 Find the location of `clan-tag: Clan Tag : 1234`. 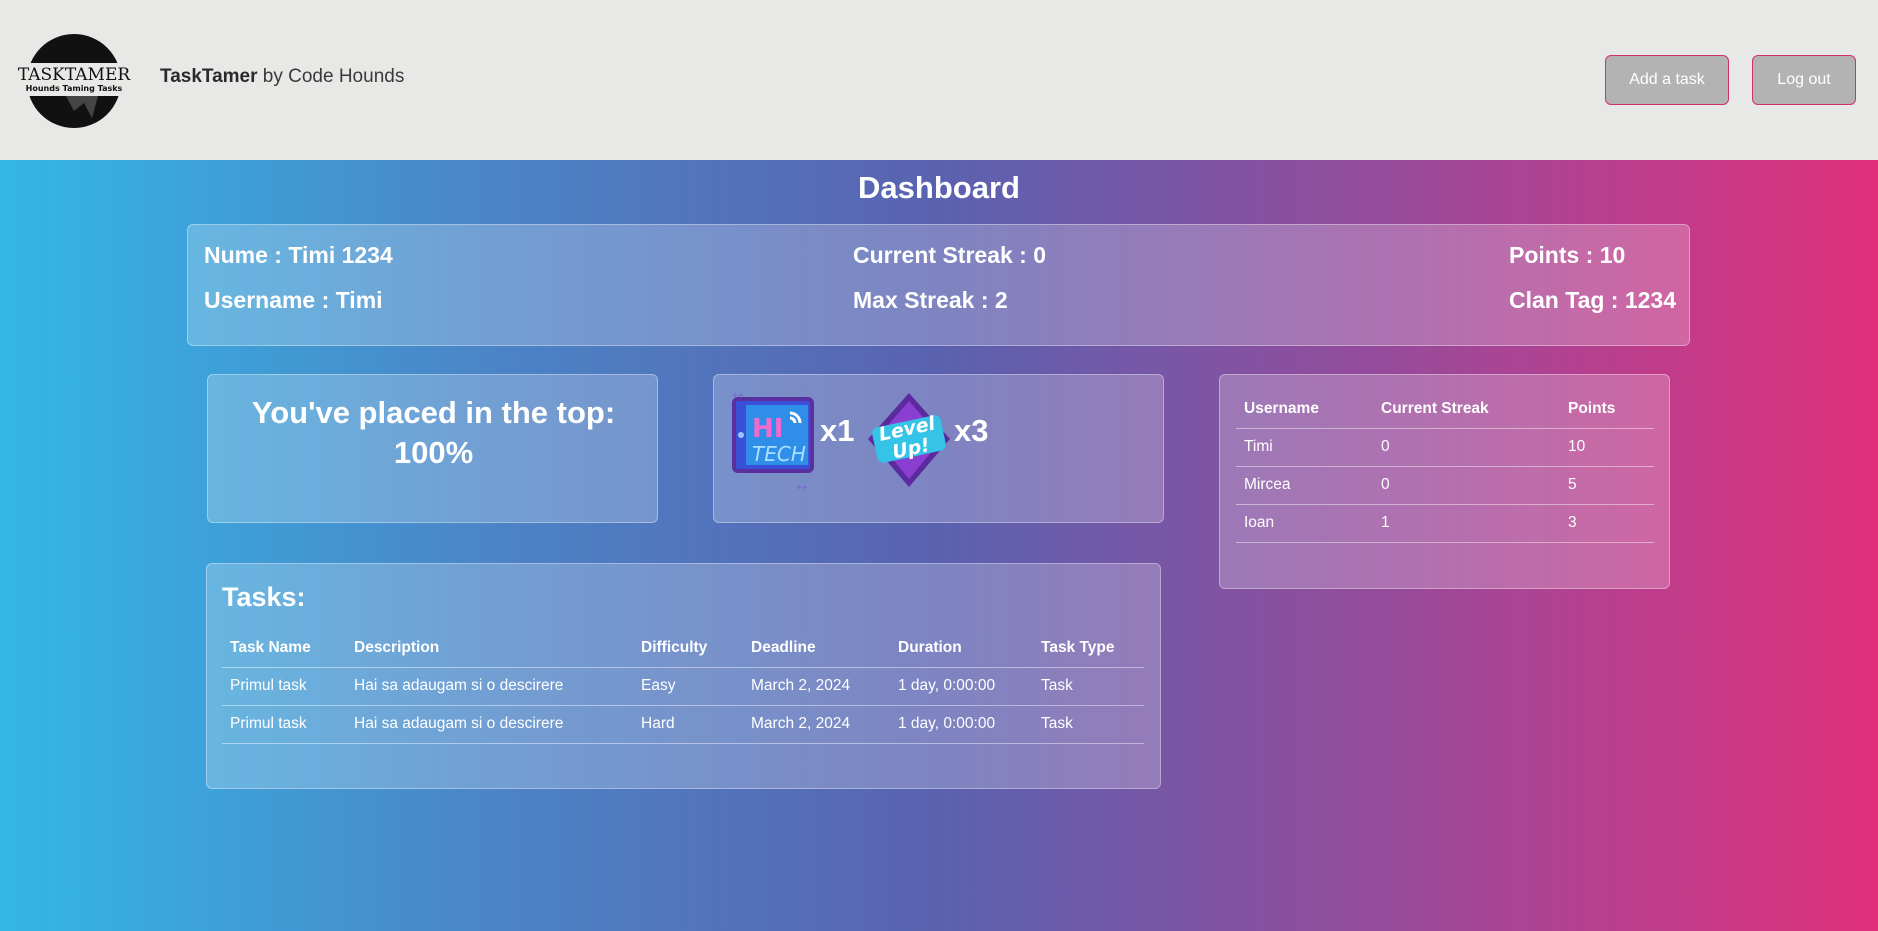

clan-tag: Clan Tag : 1234 is located at coordinates (1593, 300).